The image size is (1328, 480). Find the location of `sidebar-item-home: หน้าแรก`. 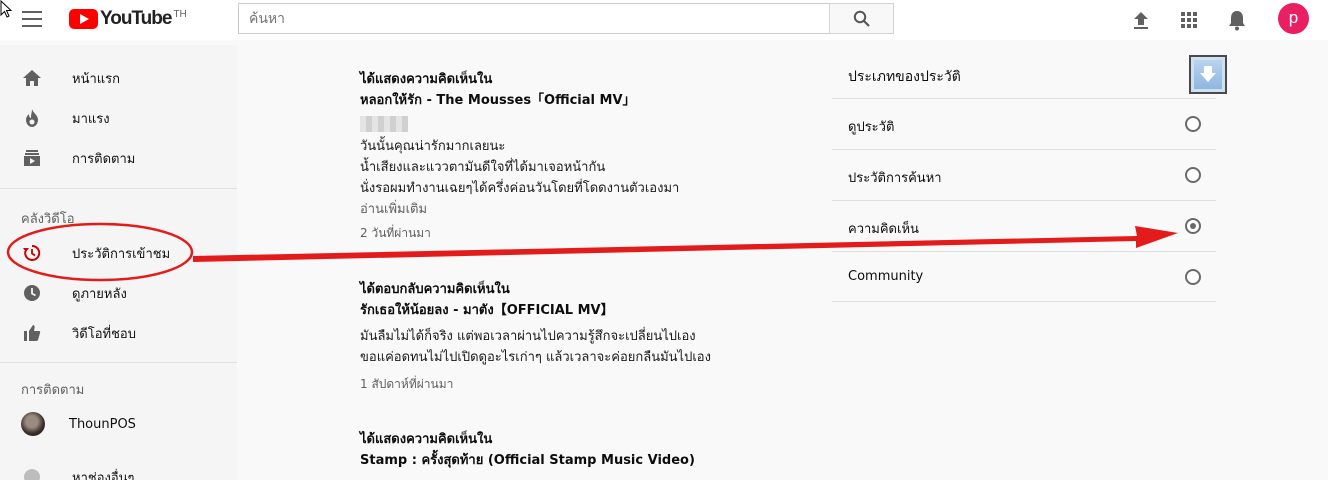

sidebar-item-home: หน้าแรก is located at coordinates (118, 78).